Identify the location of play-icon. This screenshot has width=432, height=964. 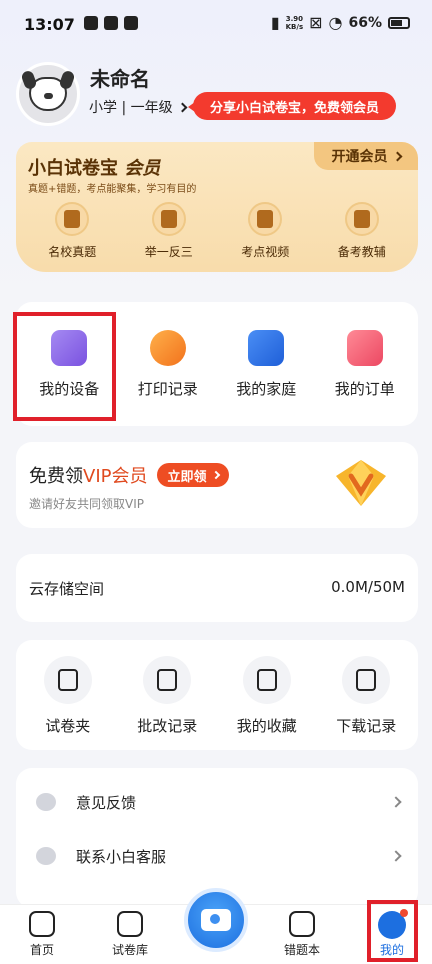
(265, 219).